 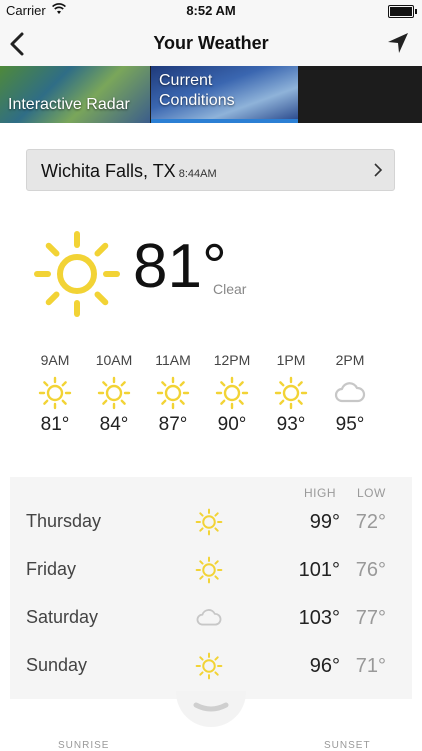 What do you see at coordinates (232, 360) in the screenshot?
I see `hour-time: 12PM` at bounding box center [232, 360].